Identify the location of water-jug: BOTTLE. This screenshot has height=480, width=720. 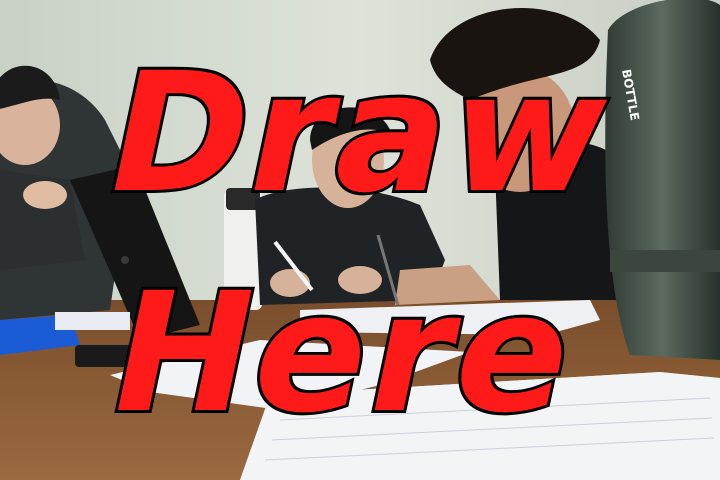
(662, 180).